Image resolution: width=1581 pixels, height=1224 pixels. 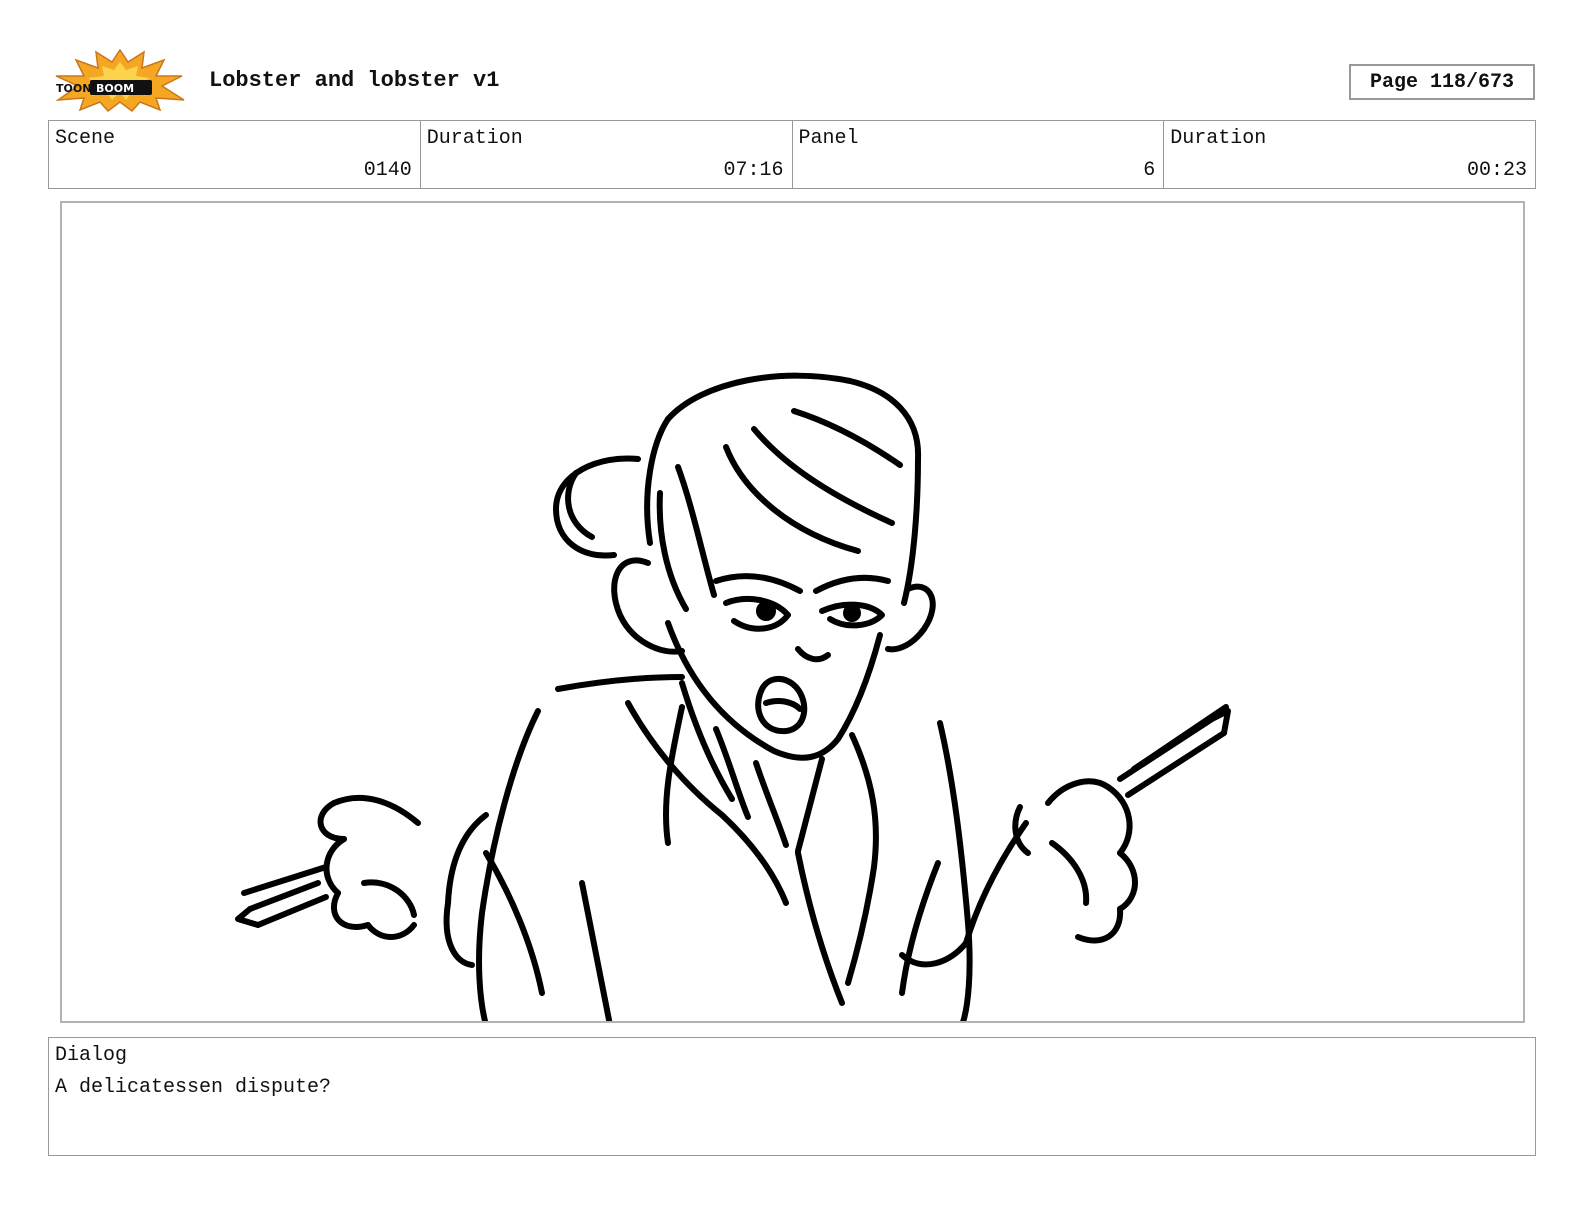 I want to click on svg-text: BOOM, so click(x=115, y=88).